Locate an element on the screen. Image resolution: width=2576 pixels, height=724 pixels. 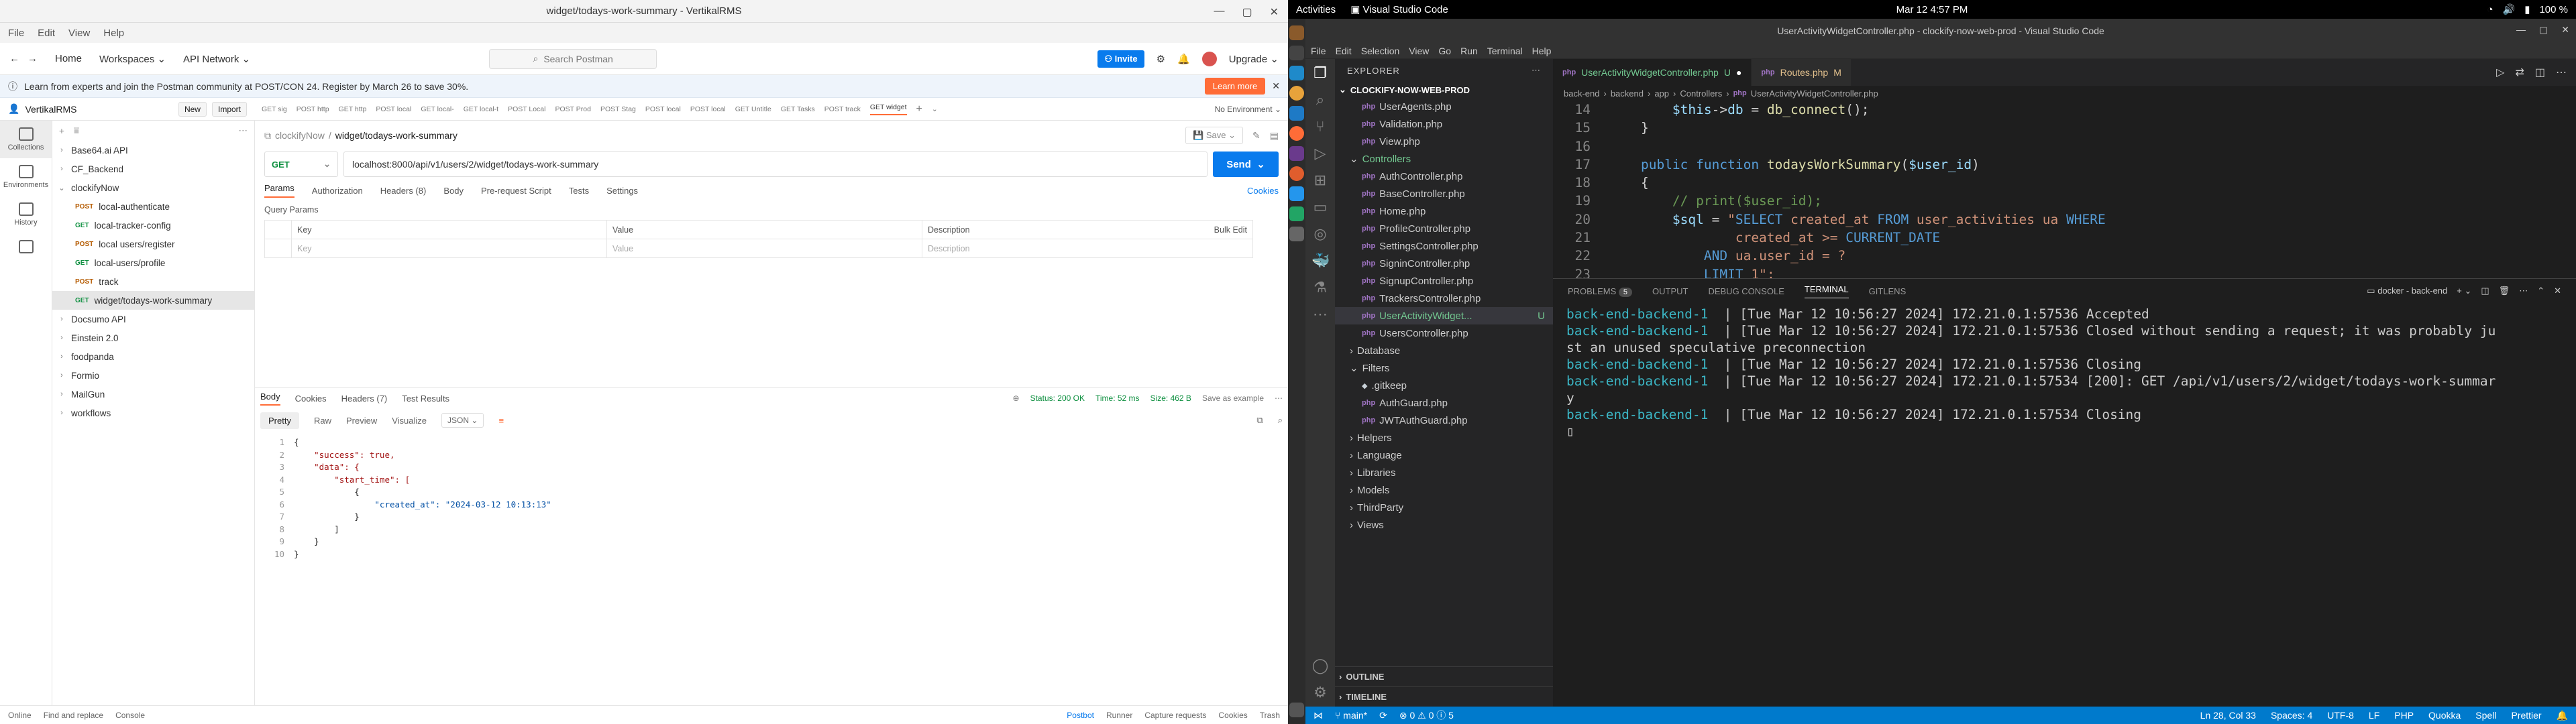
edit-icon: ✎ is located at coordinates (1256, 135).